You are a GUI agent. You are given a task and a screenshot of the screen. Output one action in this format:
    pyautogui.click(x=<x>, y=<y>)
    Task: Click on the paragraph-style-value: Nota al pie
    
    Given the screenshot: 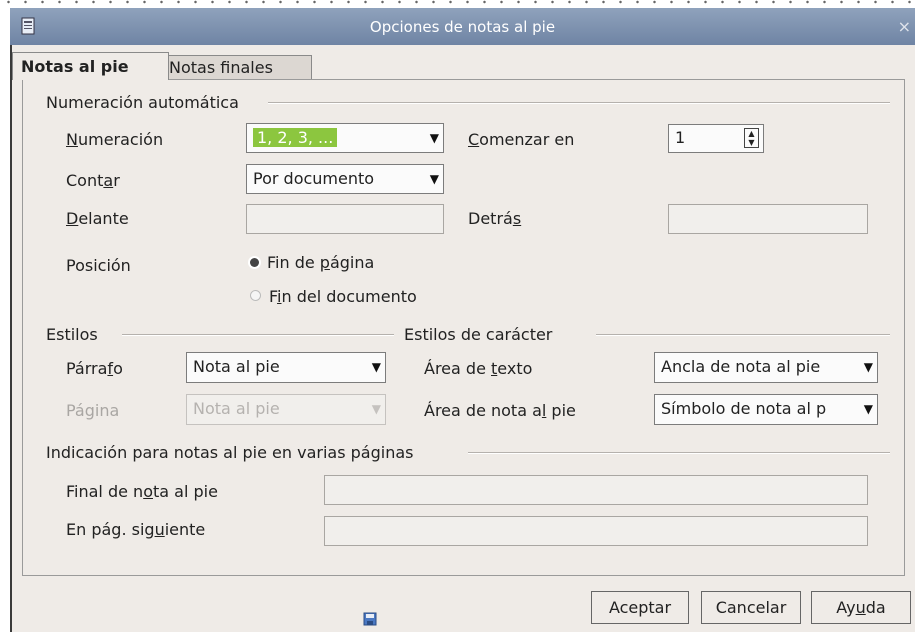 What is the action you would take?
    pyautogui.click(x=236, y=366)
    